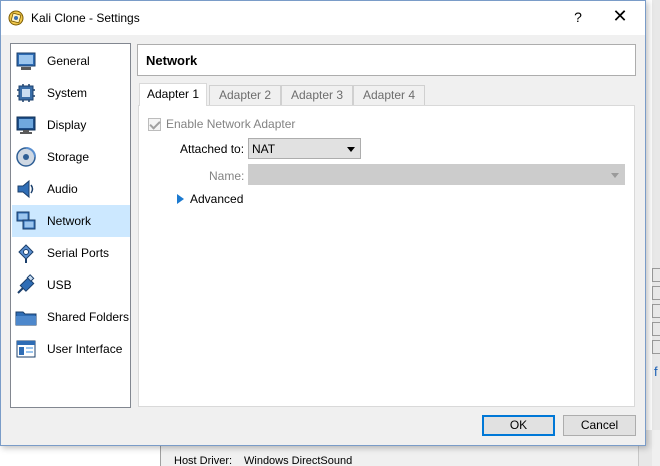  I want to click on general-icon, so click(26, 61).